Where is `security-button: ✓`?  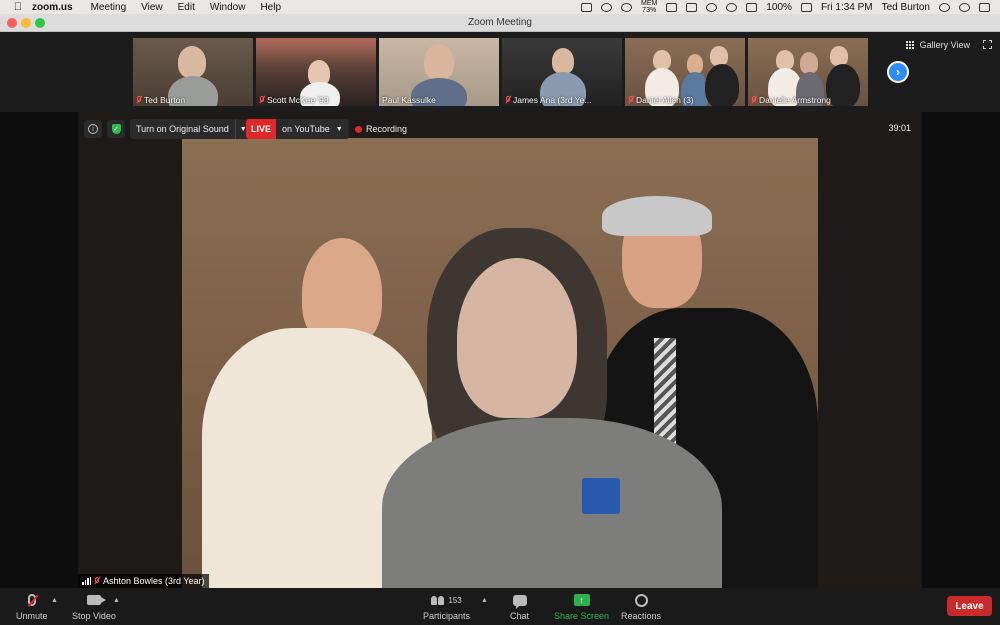 security-button: ✓ is located at coordinates (116, 129).